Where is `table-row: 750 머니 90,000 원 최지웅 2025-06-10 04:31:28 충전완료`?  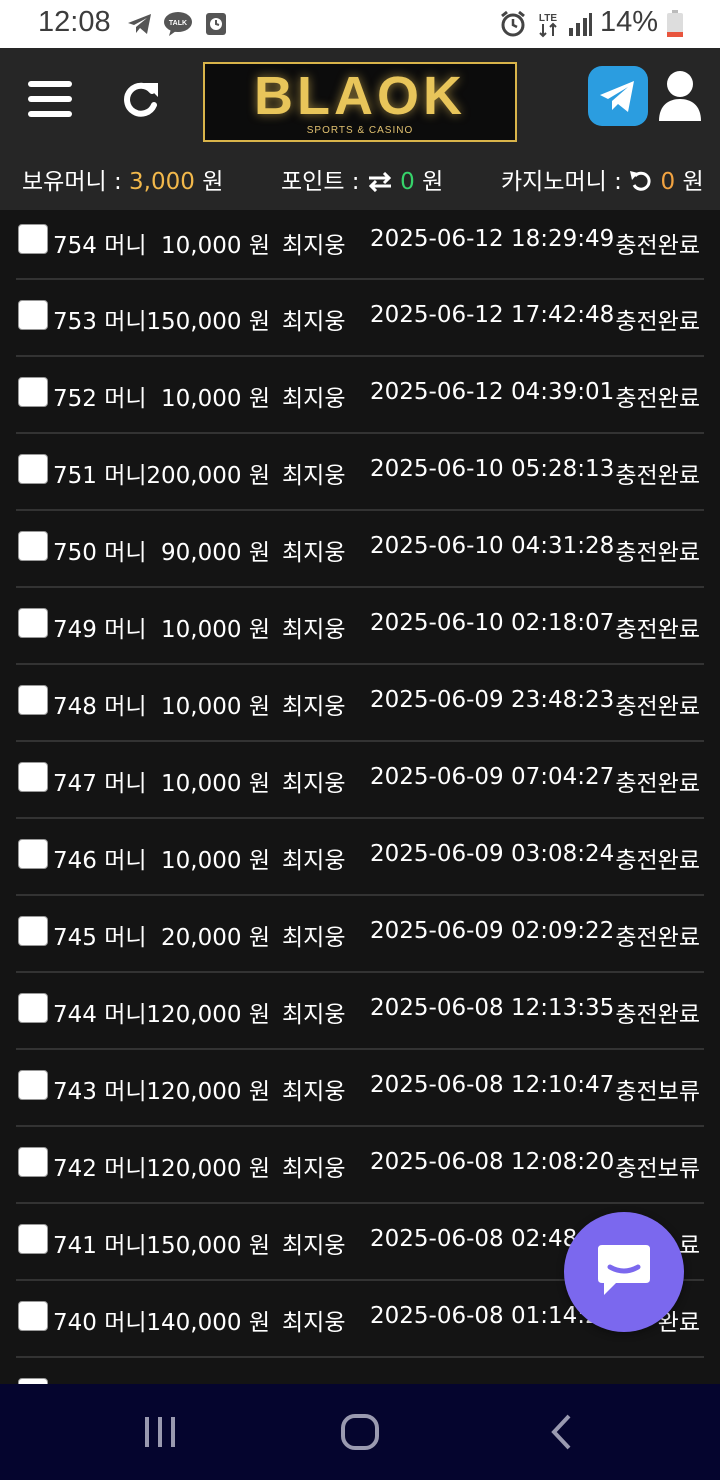 table-row: 750 머니 90,000 원 최지웅 2025-06-10 04:31:28 충전완료 is located at coordinates (360, 549).